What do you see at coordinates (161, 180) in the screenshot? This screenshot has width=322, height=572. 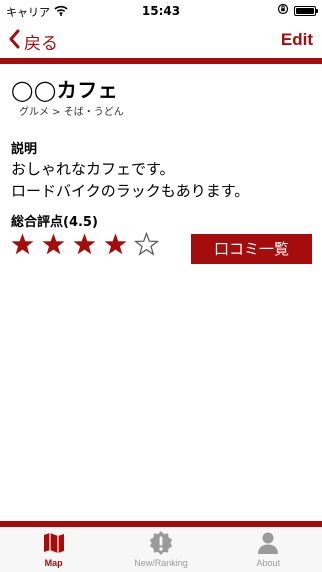 I see `description-text: おしゃれなカフェです。 ロードバイクのラックもあります。` at bounding box center [161, 180].